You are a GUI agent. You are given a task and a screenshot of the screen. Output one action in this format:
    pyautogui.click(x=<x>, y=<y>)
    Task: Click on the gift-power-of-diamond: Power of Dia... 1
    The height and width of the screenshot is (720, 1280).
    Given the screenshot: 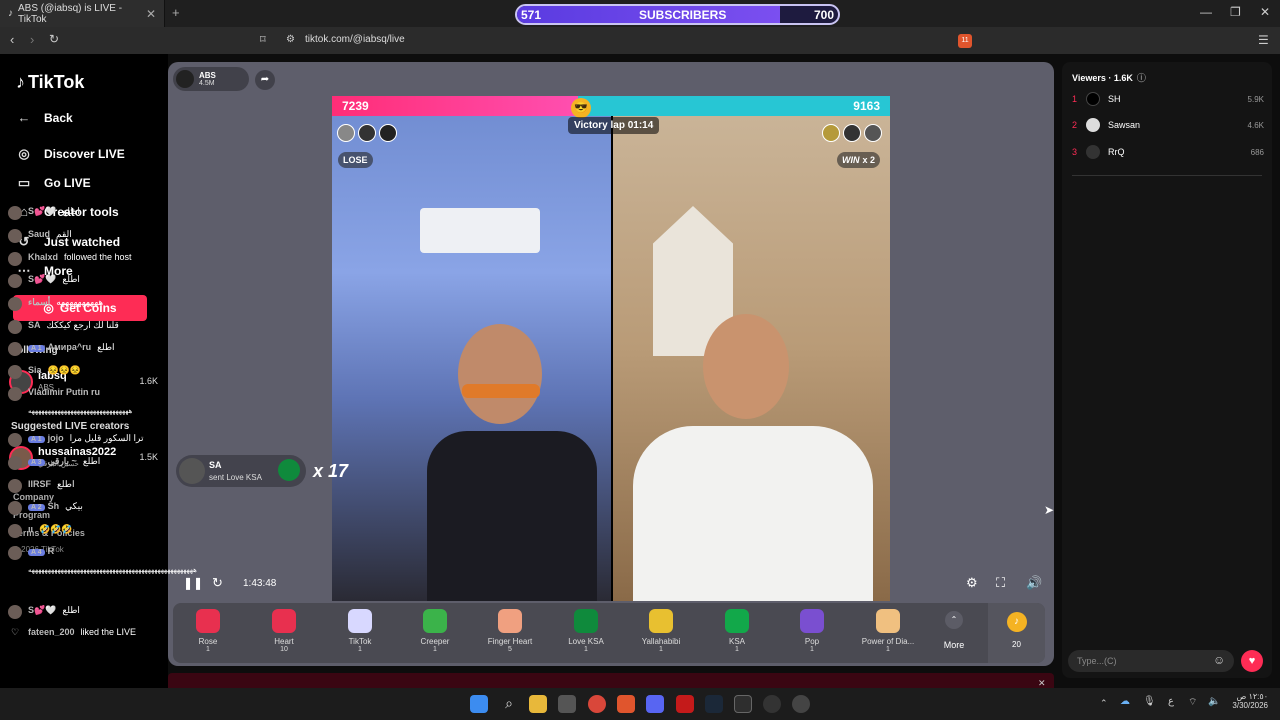 What is the action you would take?
    pyautogui.click(x=888, y=630)
    